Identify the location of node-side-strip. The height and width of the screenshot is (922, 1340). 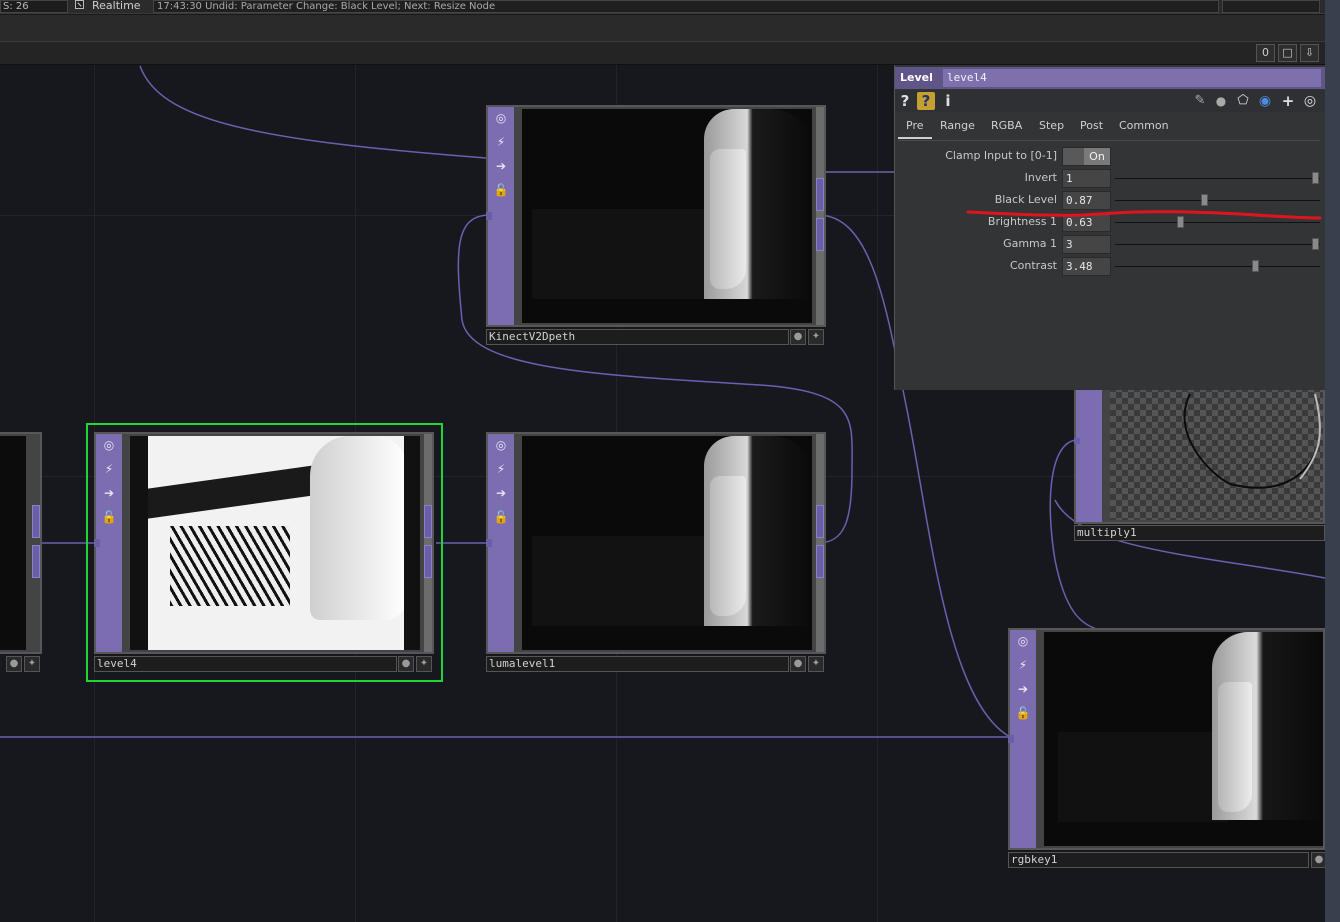
(1089, 447).